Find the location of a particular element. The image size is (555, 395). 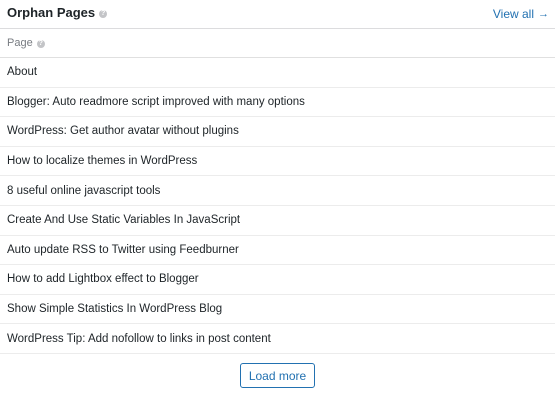

widget-footer: Load more is located at coordinates (277, 374).